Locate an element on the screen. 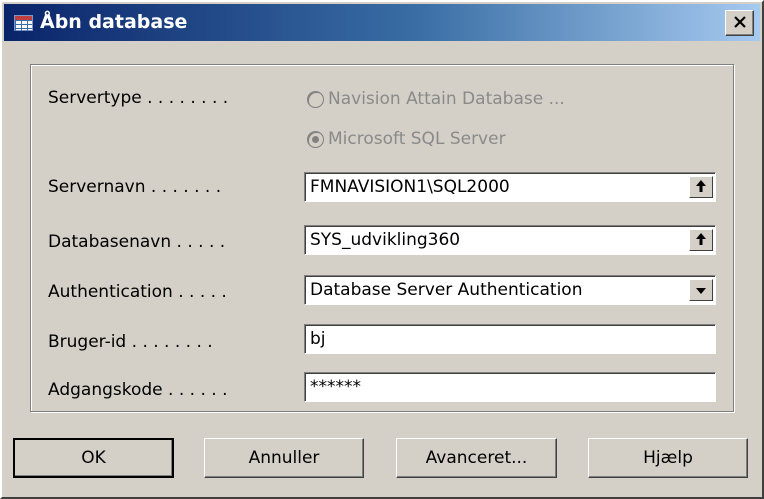 The height and width of the screenshot is (499, 764). close-icon is located at coordinates (739, 23).